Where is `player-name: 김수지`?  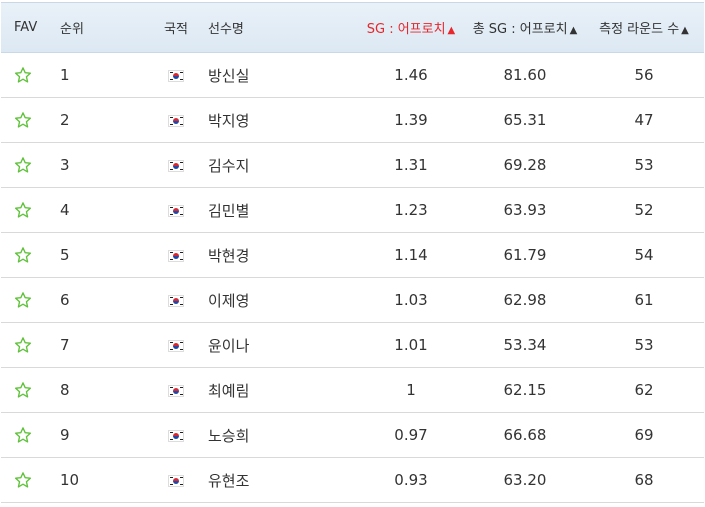 player-name: 김수지 is located at coordinates (268, 165).